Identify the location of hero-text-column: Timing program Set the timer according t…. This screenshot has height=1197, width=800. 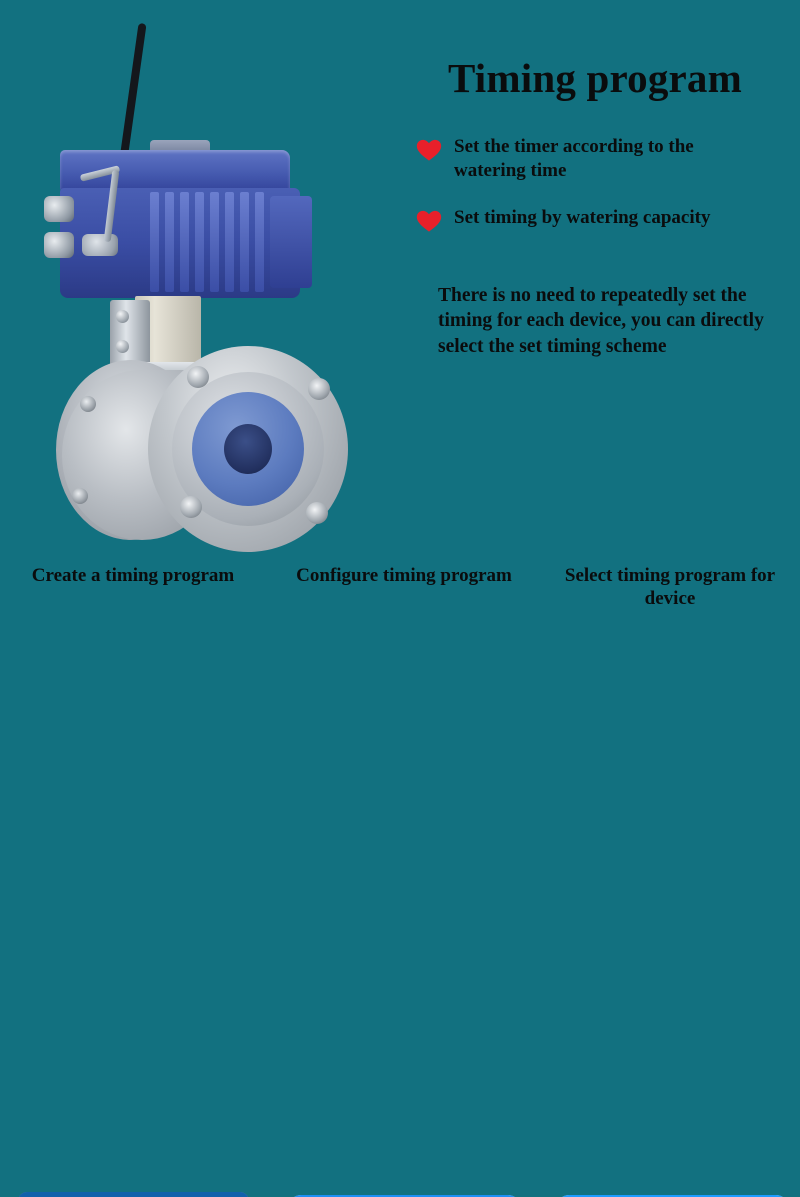
(595, 207).